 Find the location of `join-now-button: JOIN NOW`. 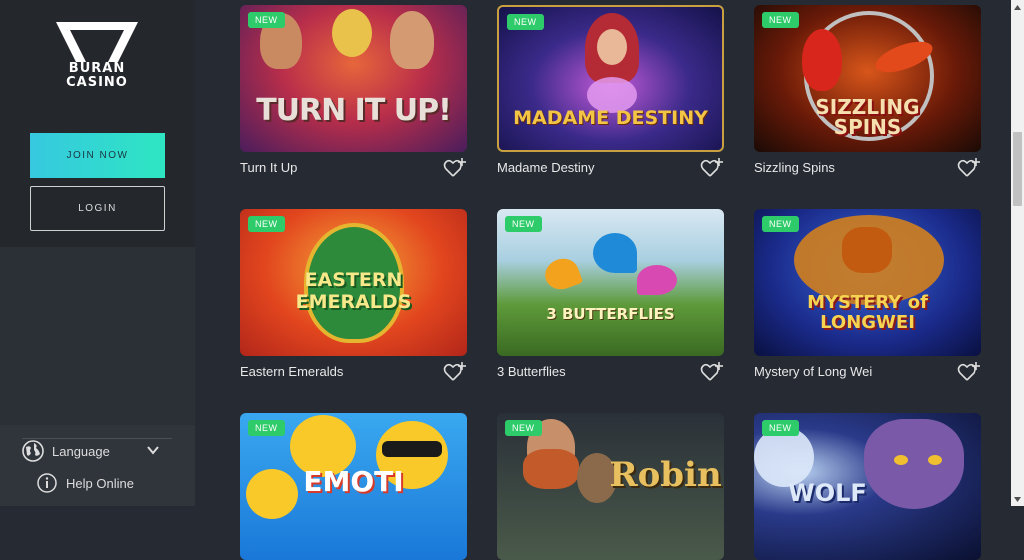

join-now-button: JOIN NOW is located at coordinates (97, 155).